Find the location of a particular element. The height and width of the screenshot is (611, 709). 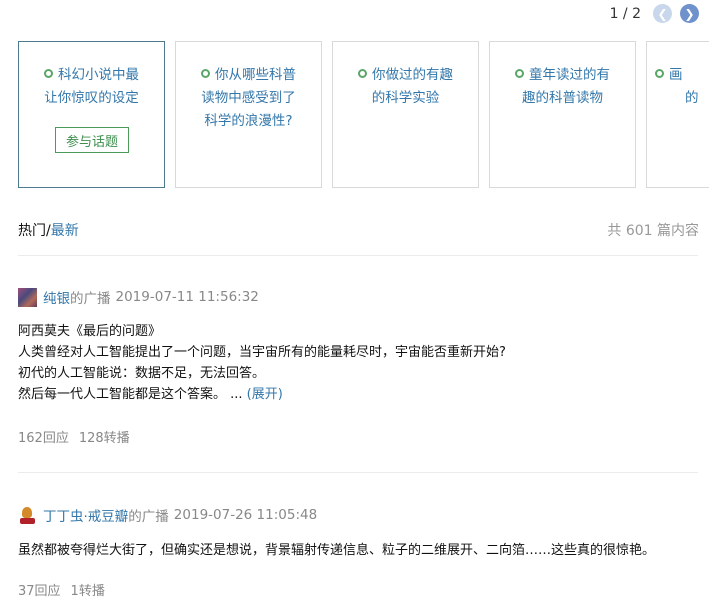

tab-latest: 最新 is located at coordinates (65, 231).